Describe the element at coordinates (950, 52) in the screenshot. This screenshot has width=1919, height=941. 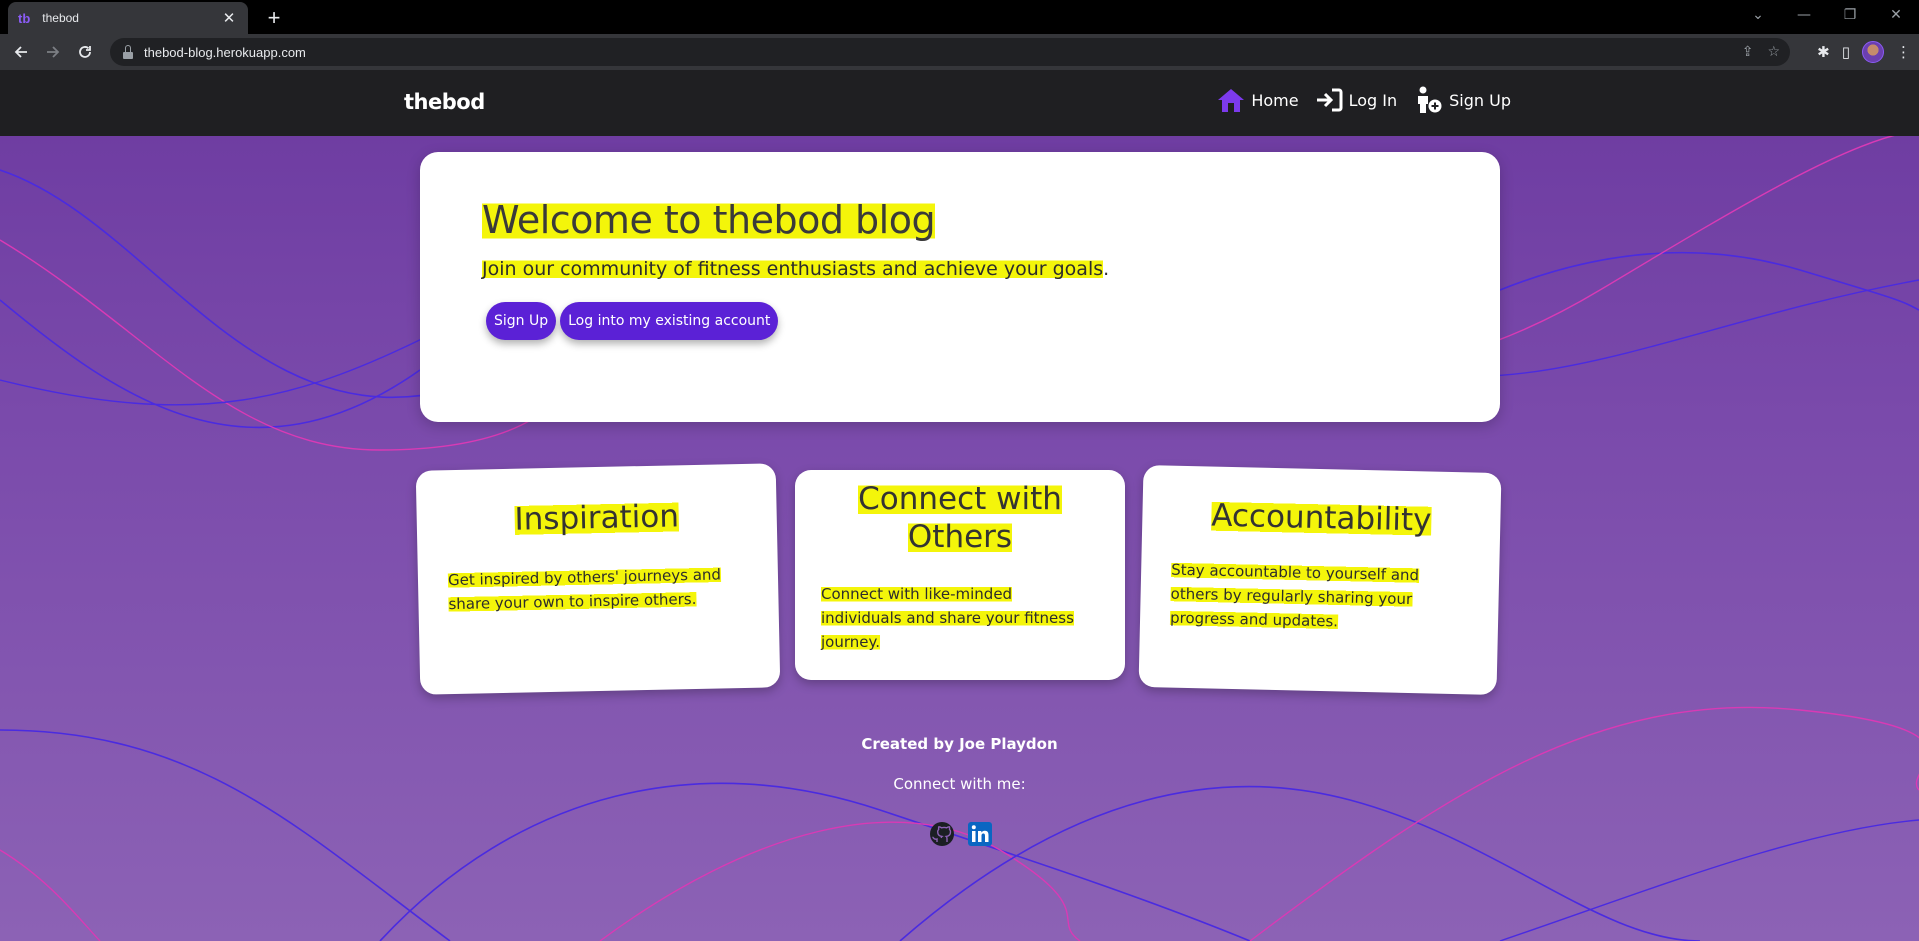
I see `address-bar: thebod-blog.herokuapp.com ⇪ ☆` at that location.